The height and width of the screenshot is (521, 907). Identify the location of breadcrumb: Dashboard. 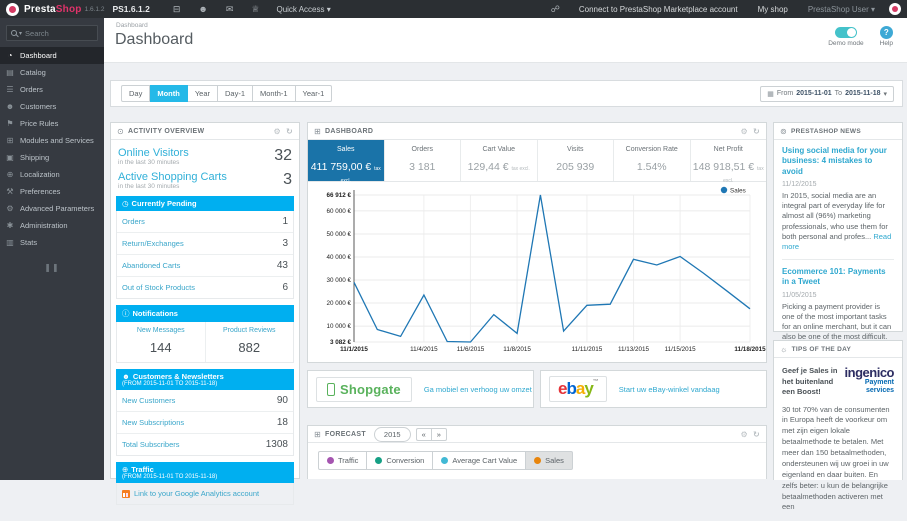
(132, 25).